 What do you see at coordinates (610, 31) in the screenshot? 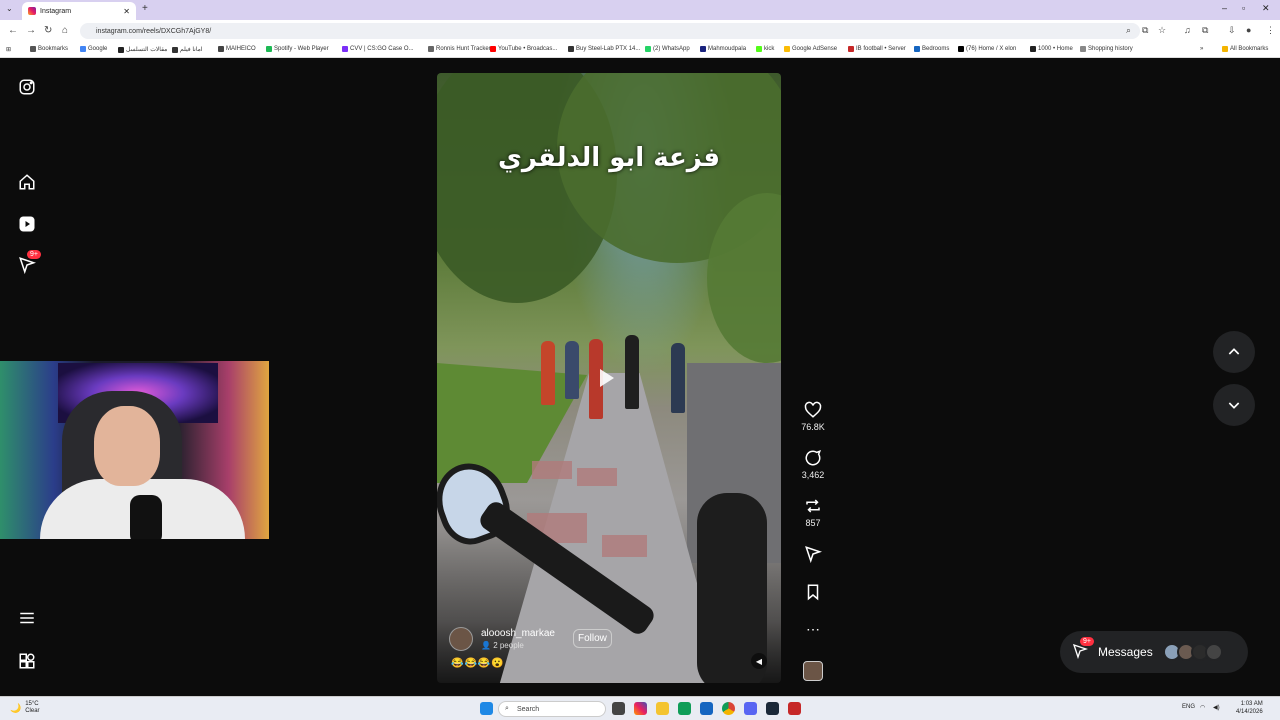
I see `url-bar: instagram.com/reels/DXCGh7AjGY8/` at bounding box center [610, 31].